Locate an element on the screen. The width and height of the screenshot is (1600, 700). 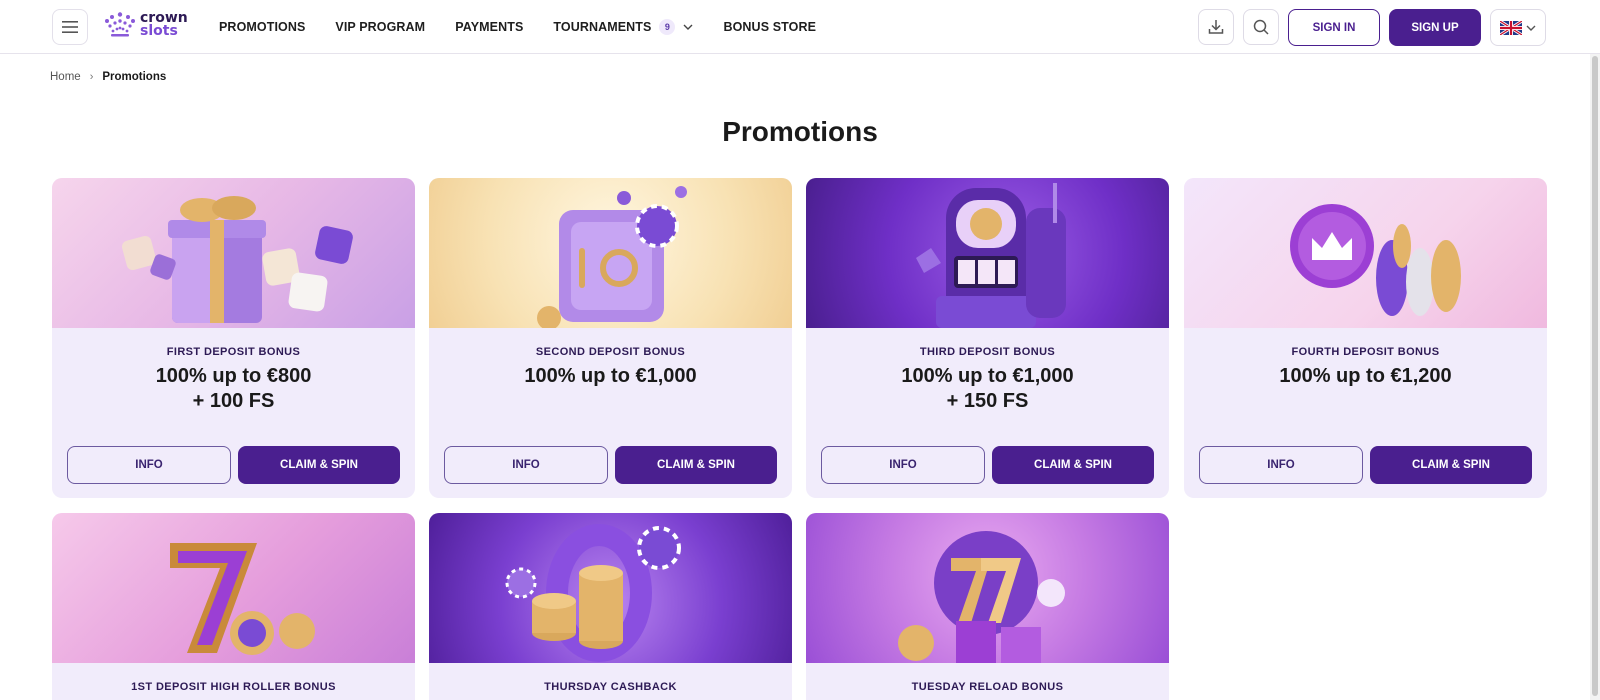
promo-image-slot-machine is located at coordinates (987, 253).